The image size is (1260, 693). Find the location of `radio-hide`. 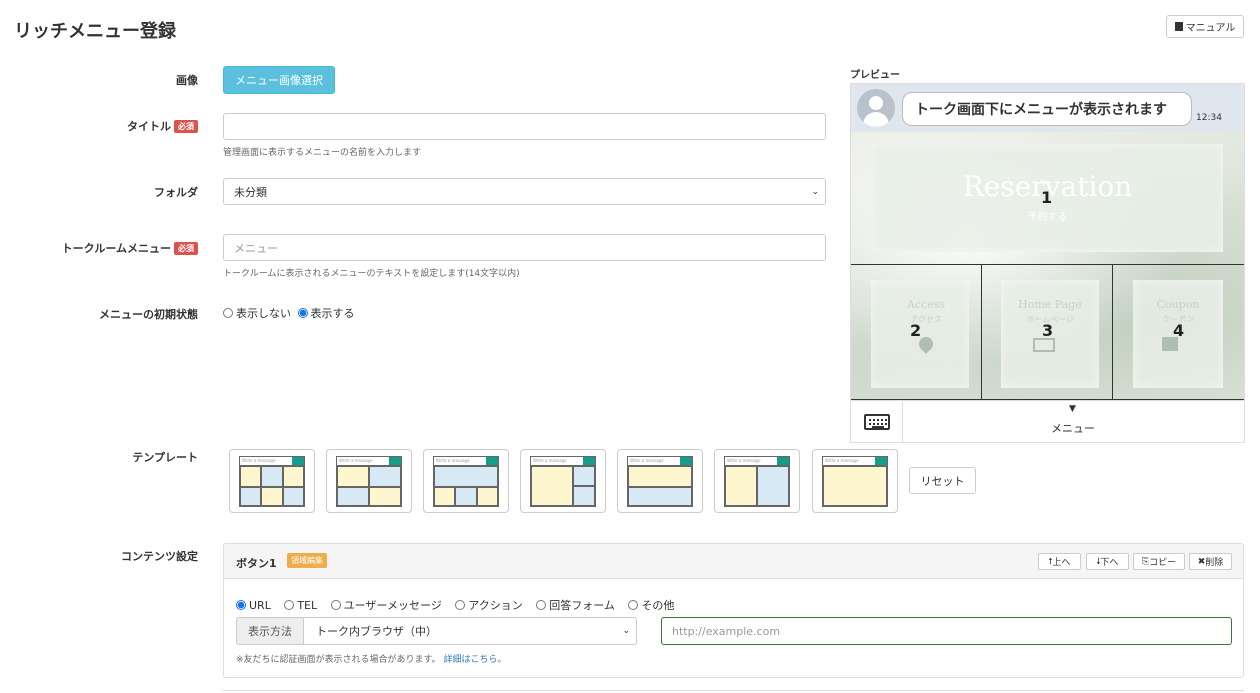

radio-hide is located at coordinates (228, 313).